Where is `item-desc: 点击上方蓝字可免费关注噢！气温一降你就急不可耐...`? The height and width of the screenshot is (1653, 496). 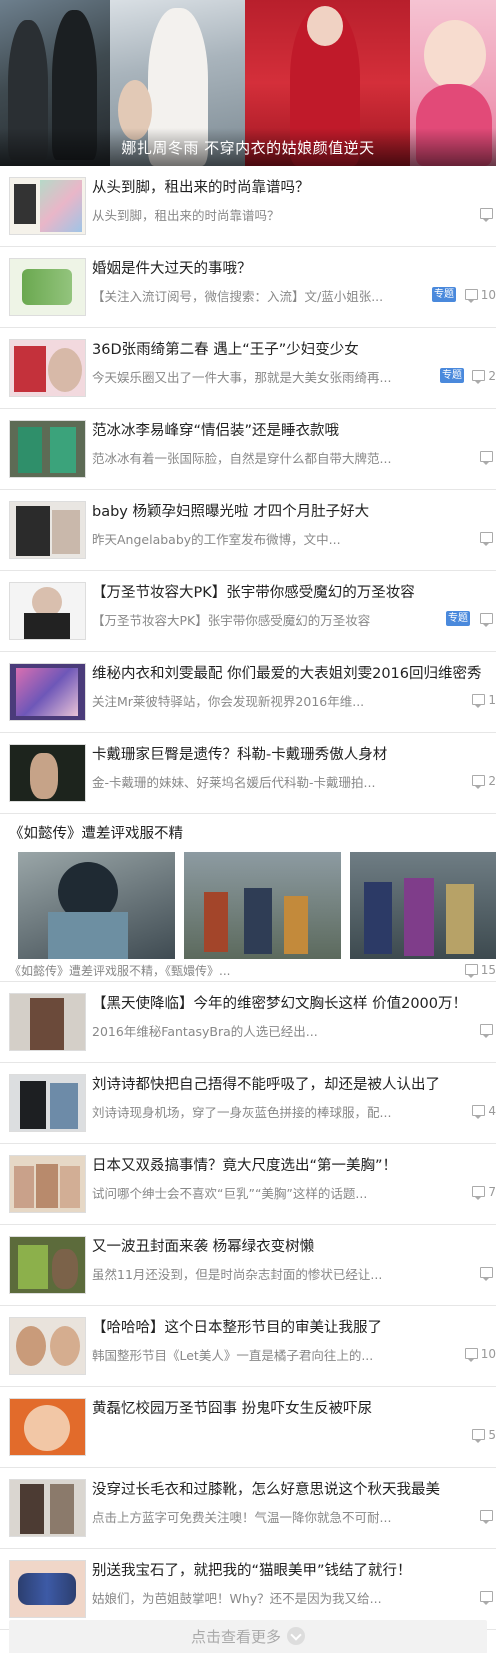
item-desc: 点击上方蓝字可免费关注噢！气温一降你就急不可耐... is located at coordinates (242, 1517).